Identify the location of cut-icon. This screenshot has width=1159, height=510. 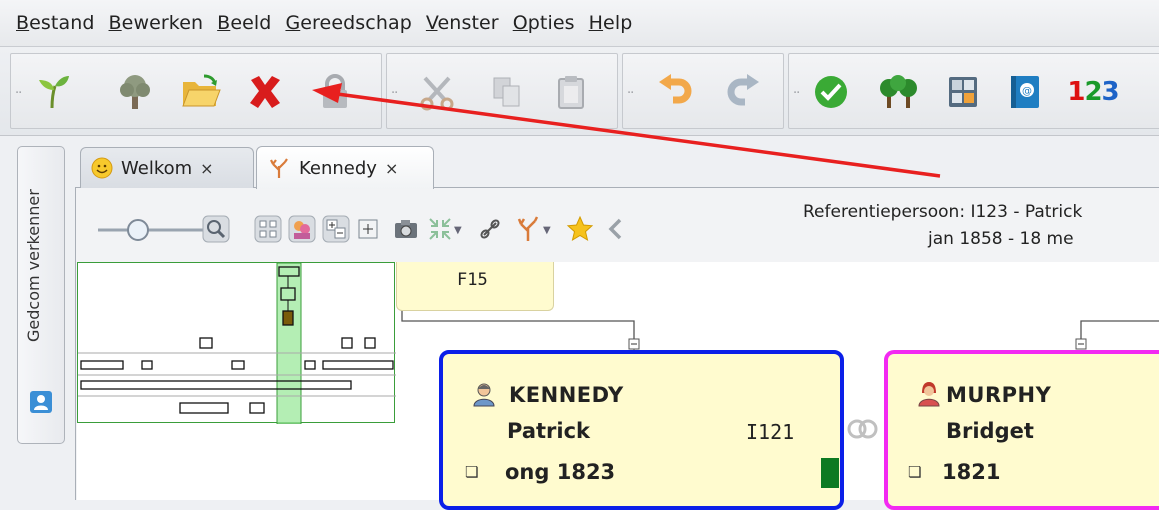
(437, 93).